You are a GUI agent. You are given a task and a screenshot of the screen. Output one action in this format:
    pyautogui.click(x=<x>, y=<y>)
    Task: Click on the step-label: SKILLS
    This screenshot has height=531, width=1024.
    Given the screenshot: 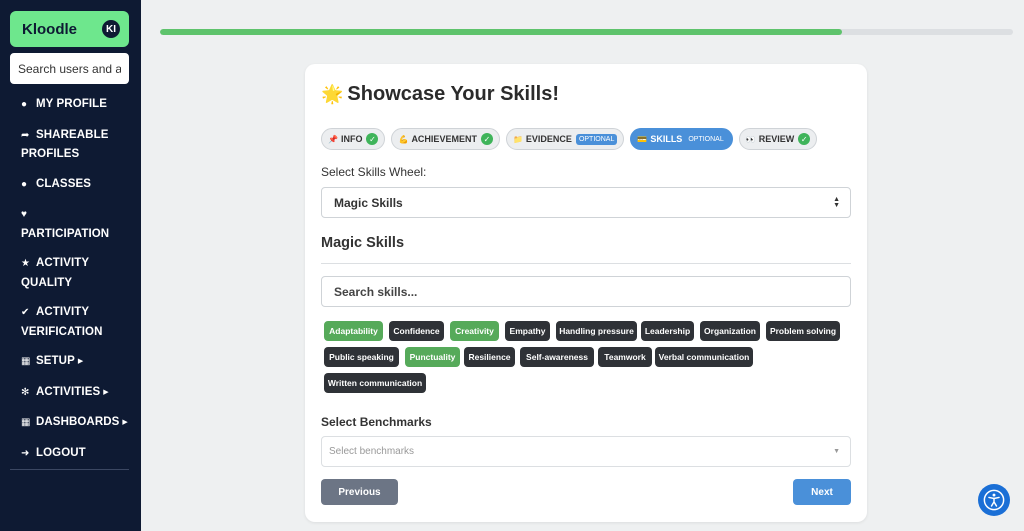 What is the action you would take?
    pyautogui.click(x=666, y=139)
    